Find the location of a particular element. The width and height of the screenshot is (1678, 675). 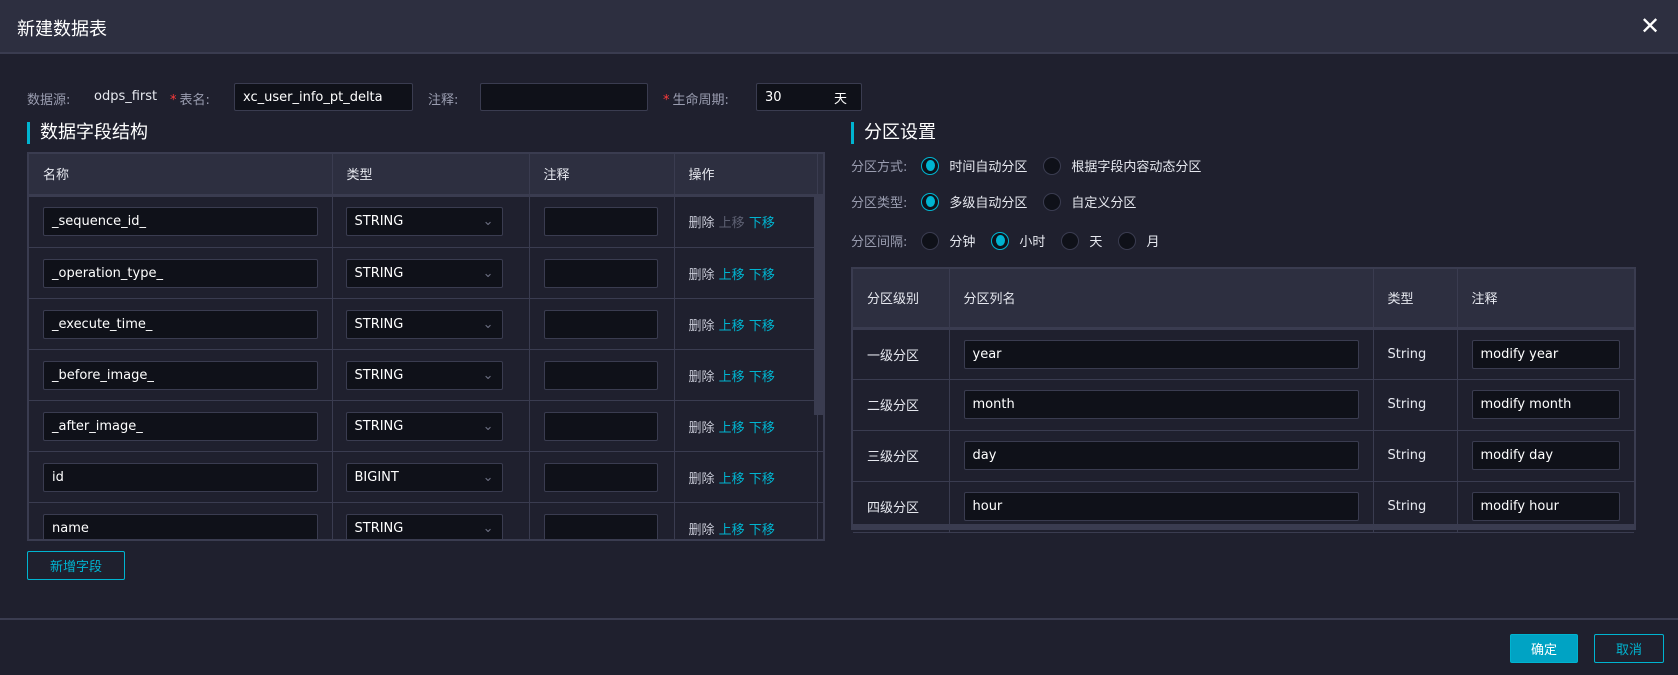

field-row: _after_image_ STRING ⌄ 删除 上移 下移 is located at coordinates (426, 426).